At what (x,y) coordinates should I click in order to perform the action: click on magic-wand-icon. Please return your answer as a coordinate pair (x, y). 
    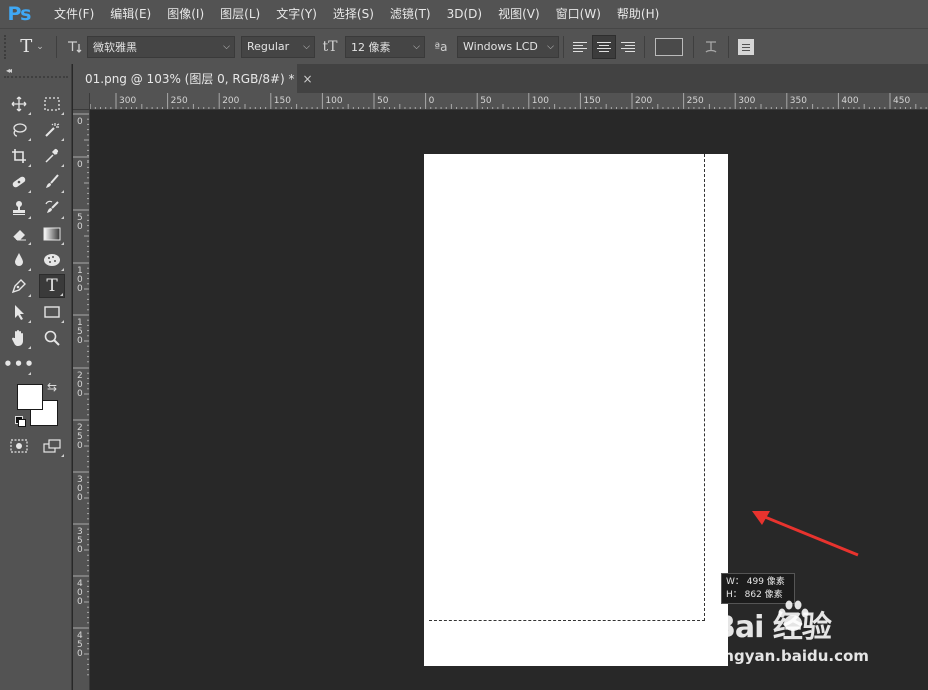
    Looking at the image, I should click on (52, 130).